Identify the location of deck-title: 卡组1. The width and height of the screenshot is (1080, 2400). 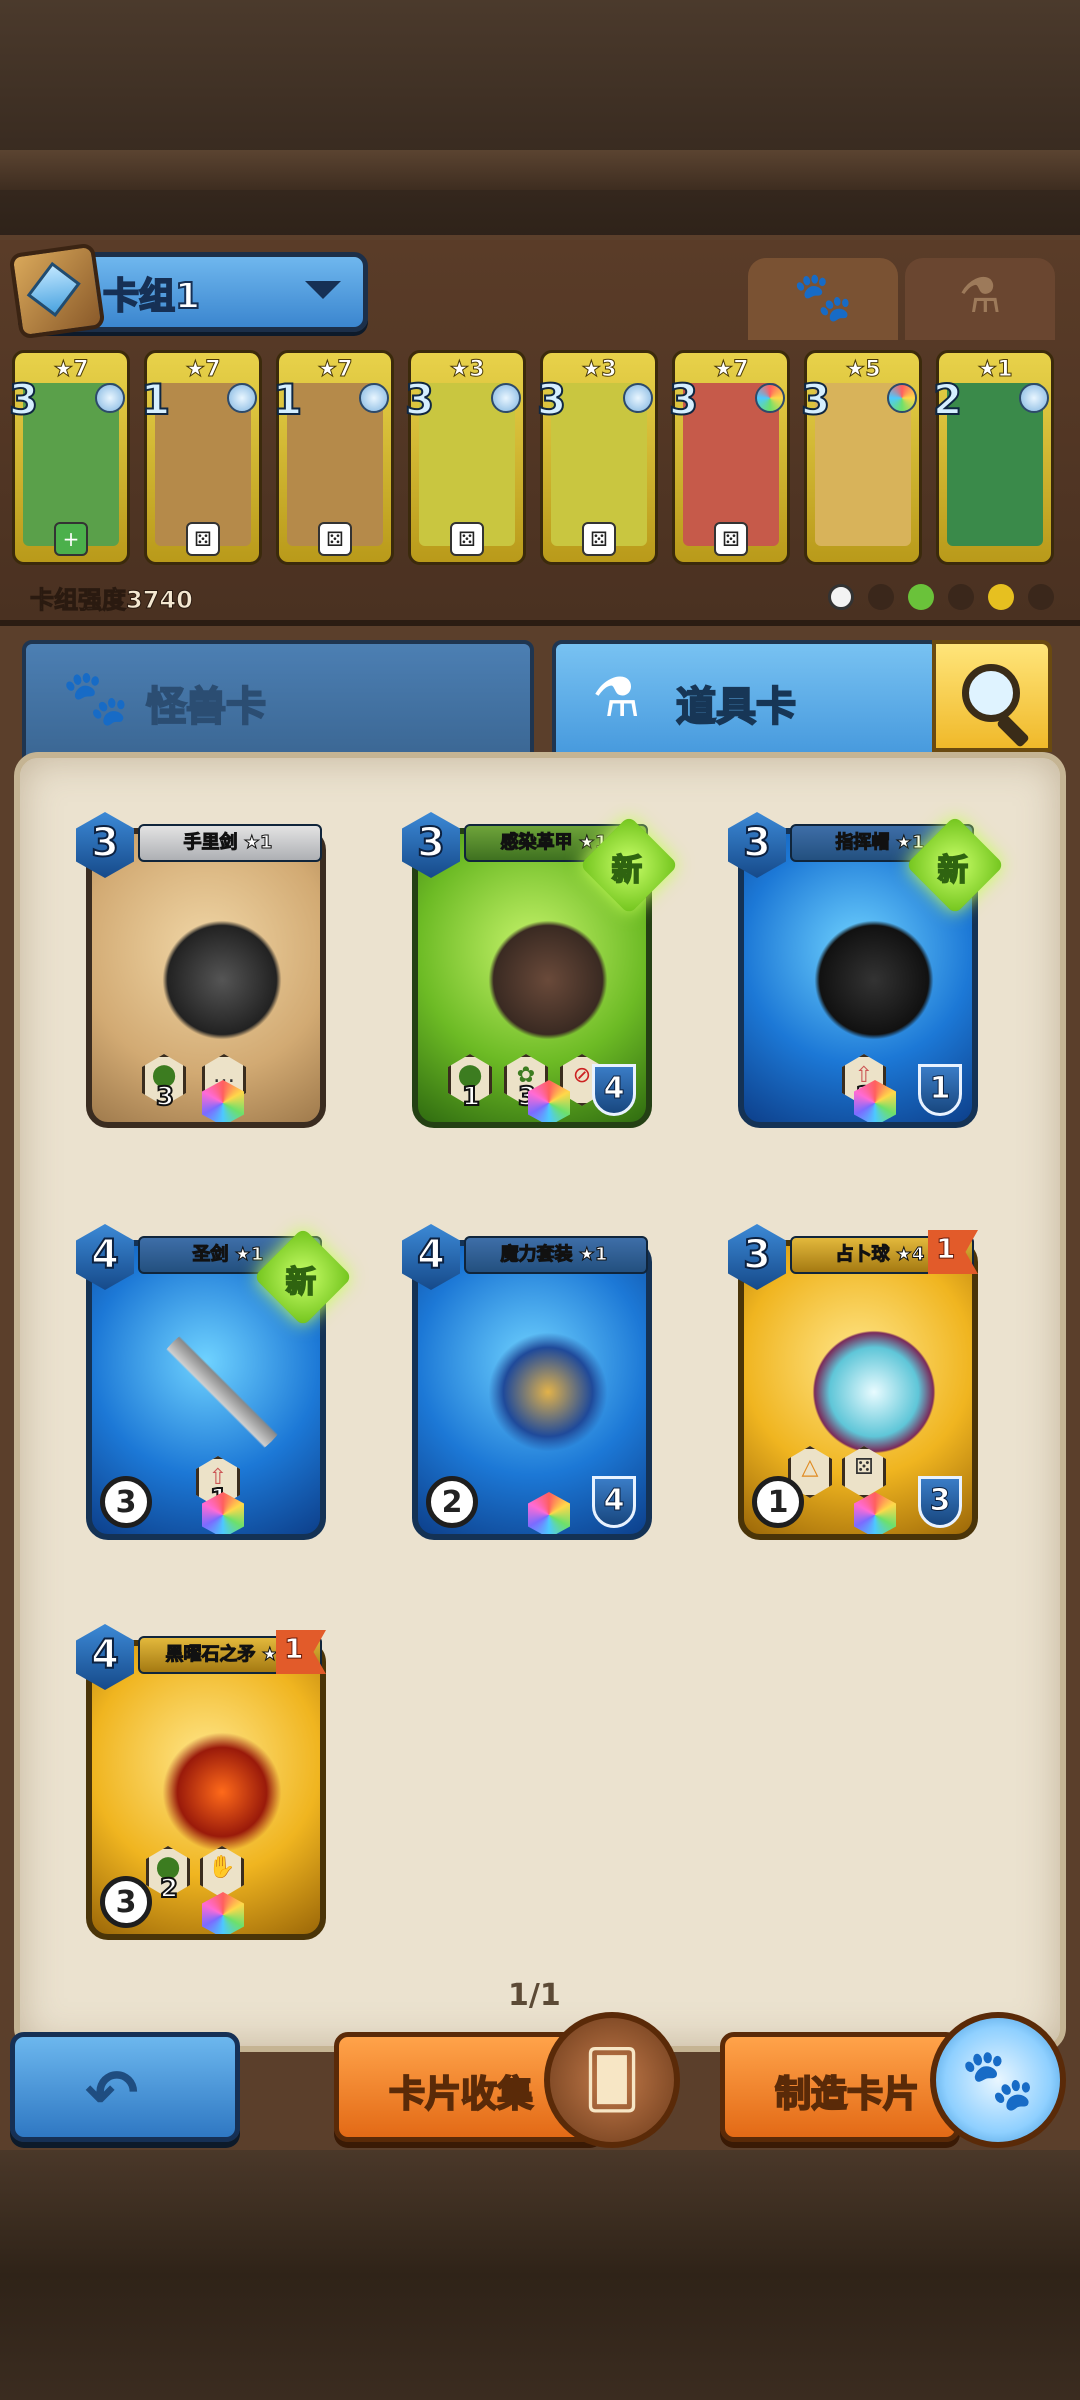
(151, 296).